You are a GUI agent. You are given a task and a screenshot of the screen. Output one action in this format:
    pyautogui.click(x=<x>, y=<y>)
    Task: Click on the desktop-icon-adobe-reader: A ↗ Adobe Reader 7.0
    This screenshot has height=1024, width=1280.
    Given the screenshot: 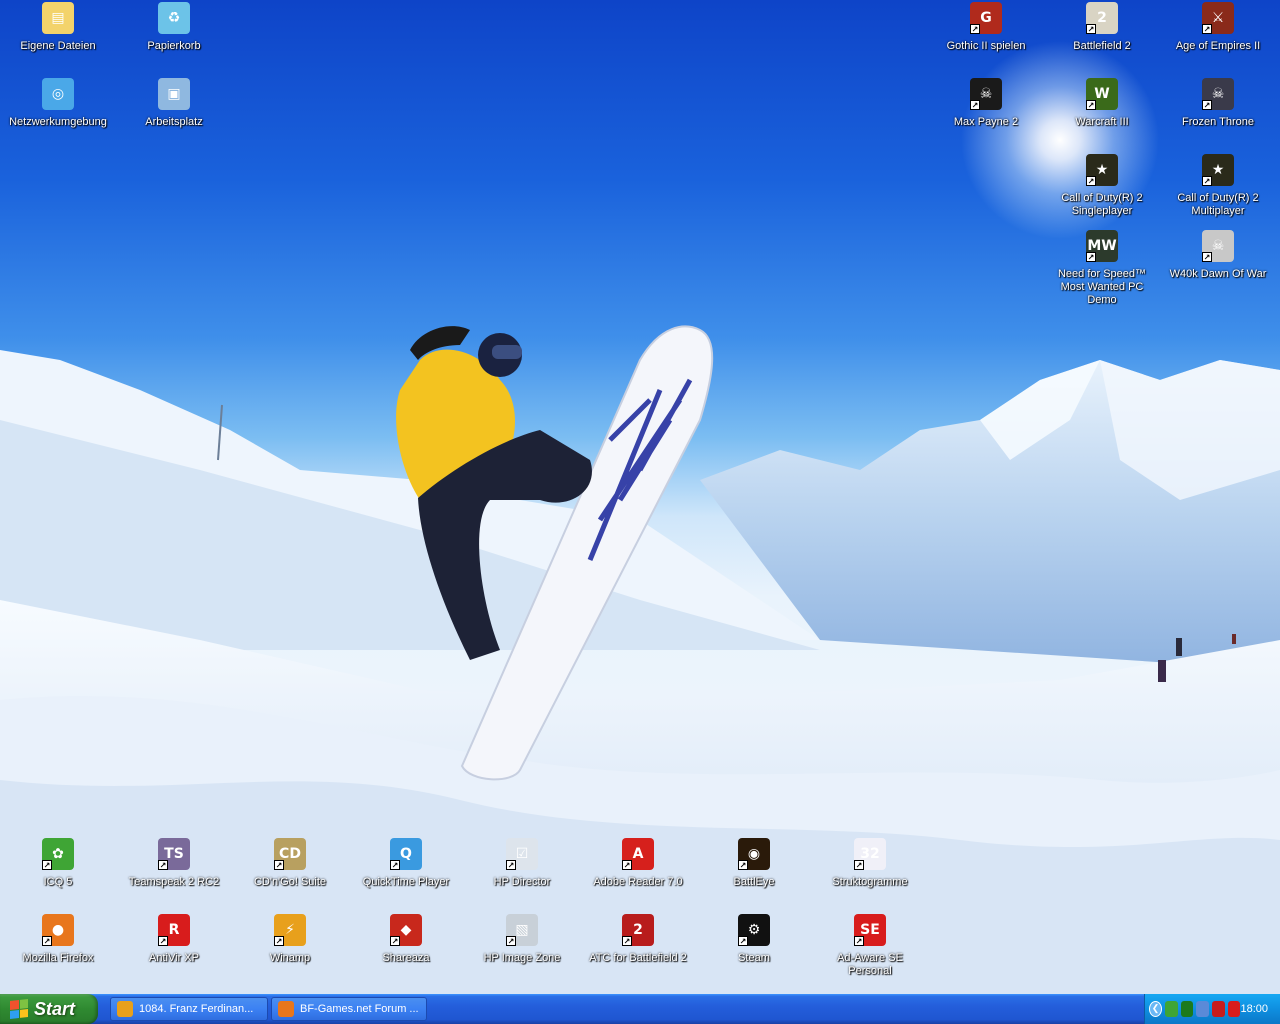 What is the action you would take?
    pyautogui.click(x=638, y=873)
    